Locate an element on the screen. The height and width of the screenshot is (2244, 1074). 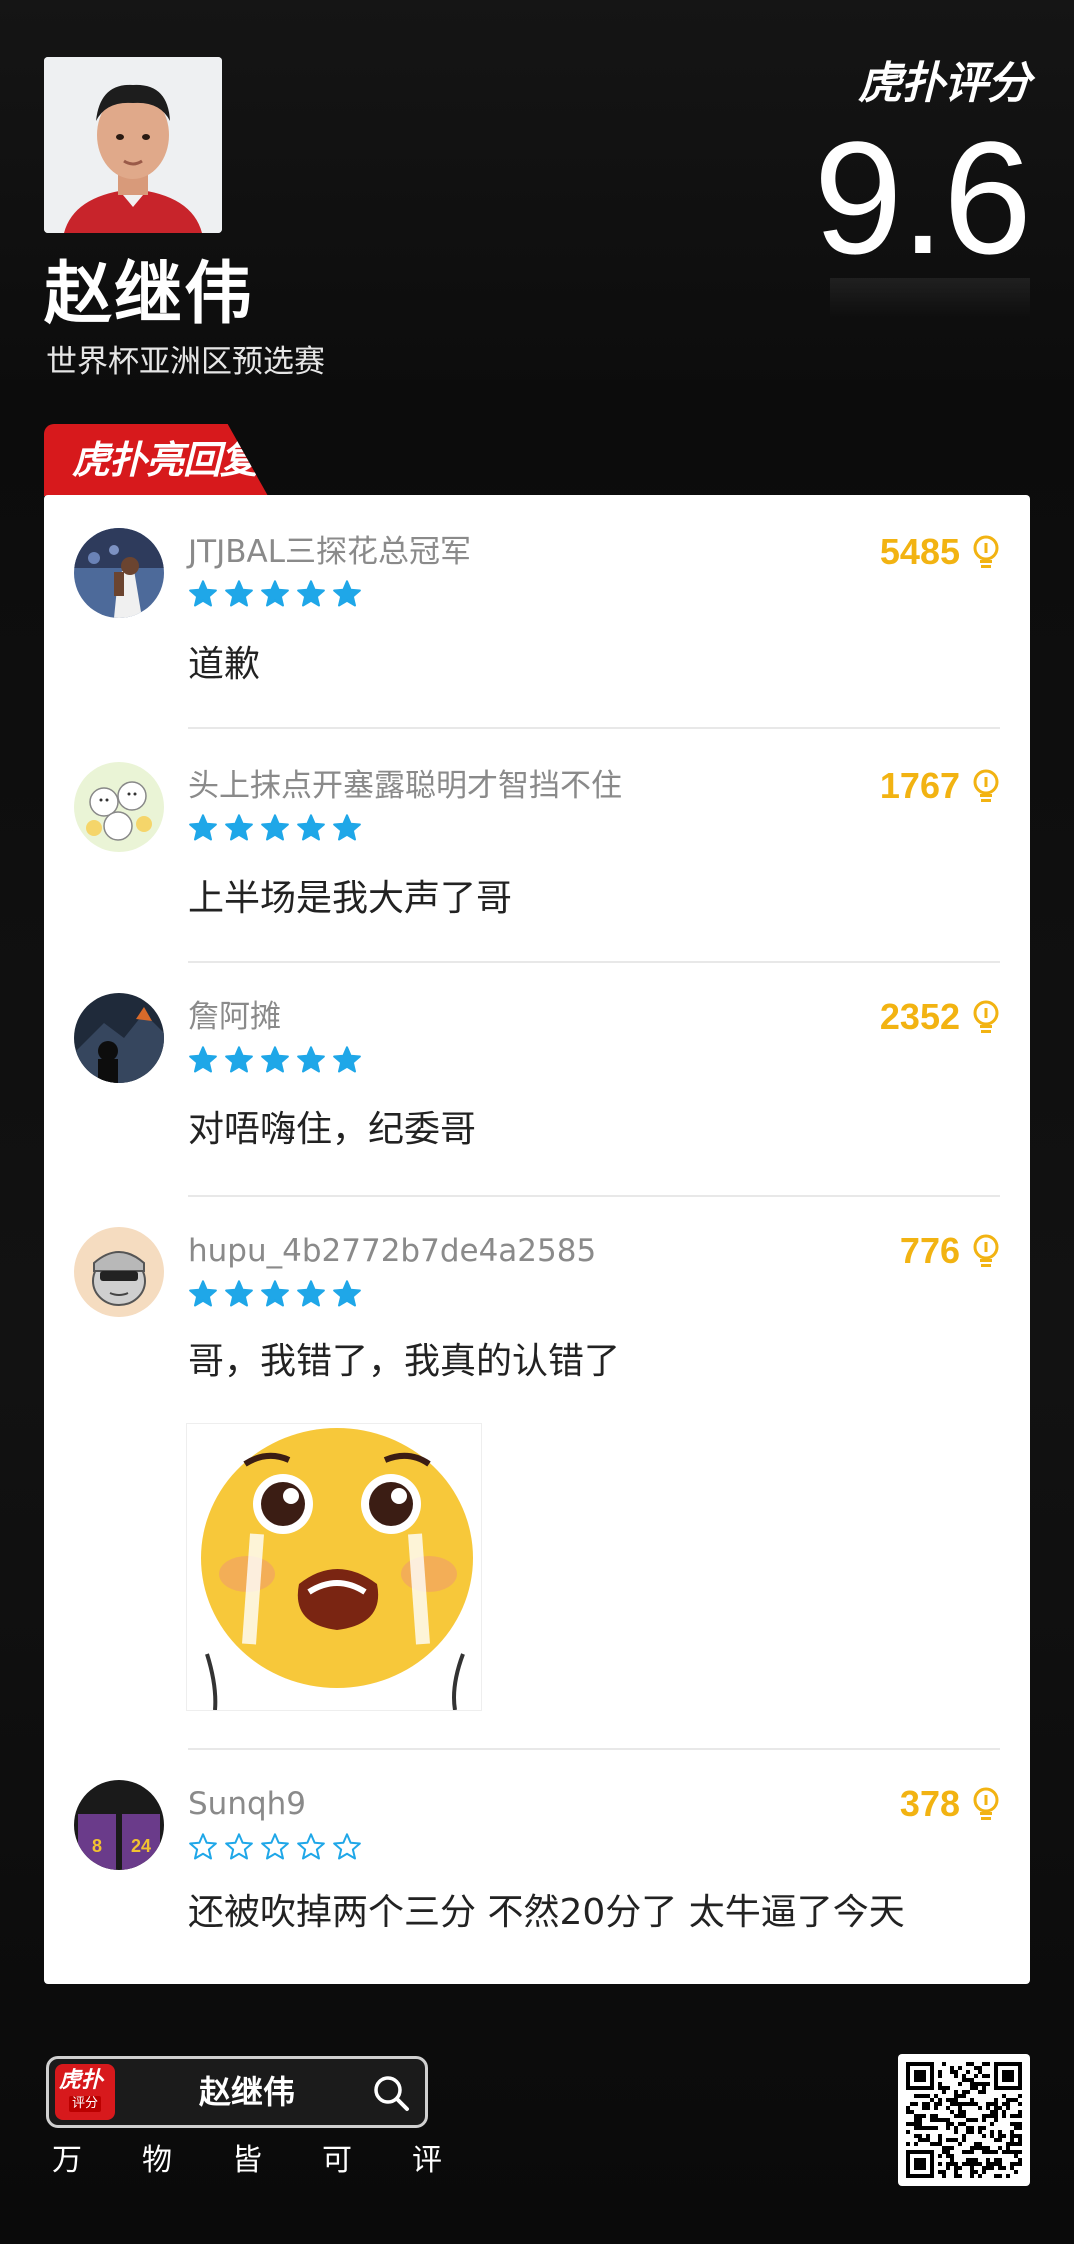
slogan-char: 评 is located at coordinates (427, 2160).